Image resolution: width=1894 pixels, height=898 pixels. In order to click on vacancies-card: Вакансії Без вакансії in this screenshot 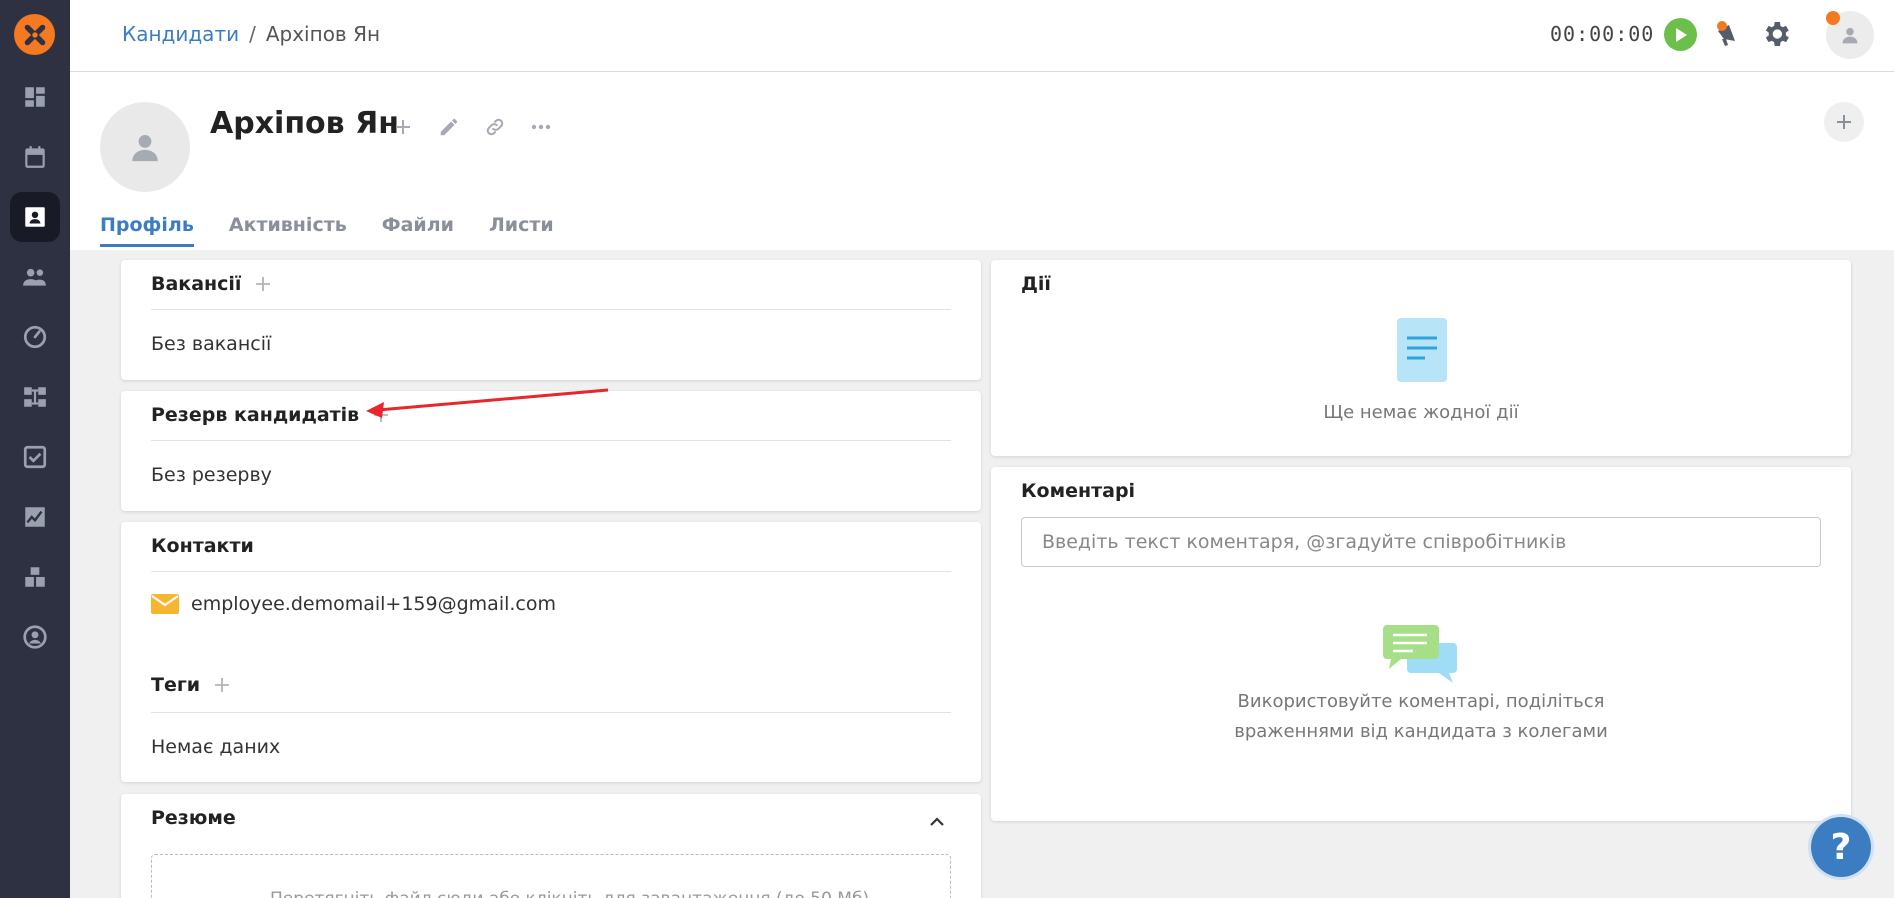, I will do `click(551, 320)`.